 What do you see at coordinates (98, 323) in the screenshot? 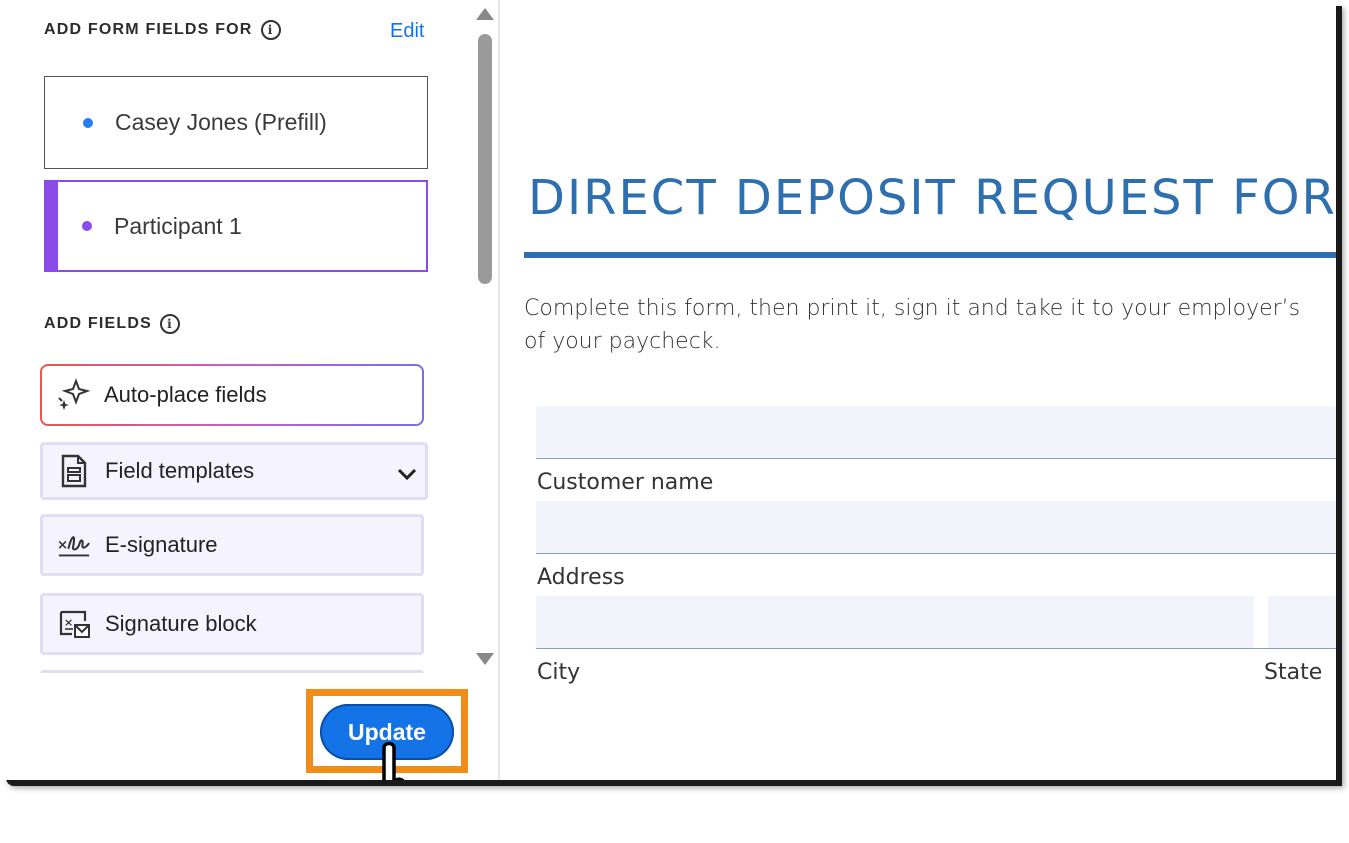
I see `fields-title: ADD FIELDS` at bounding box center [98, 323].